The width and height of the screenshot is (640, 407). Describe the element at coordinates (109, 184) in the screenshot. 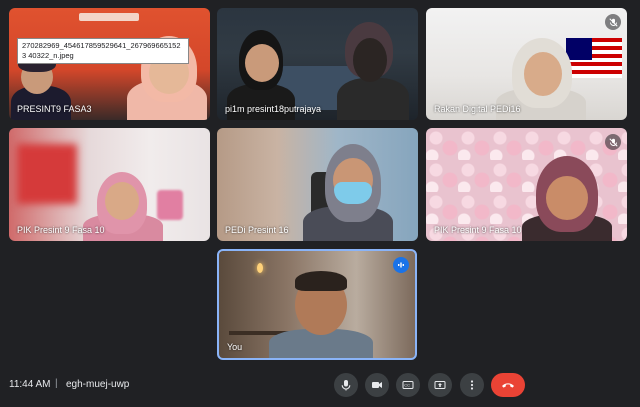

I see `participant-tile-4: PIK Presint 9 Fasa 10` at that location.